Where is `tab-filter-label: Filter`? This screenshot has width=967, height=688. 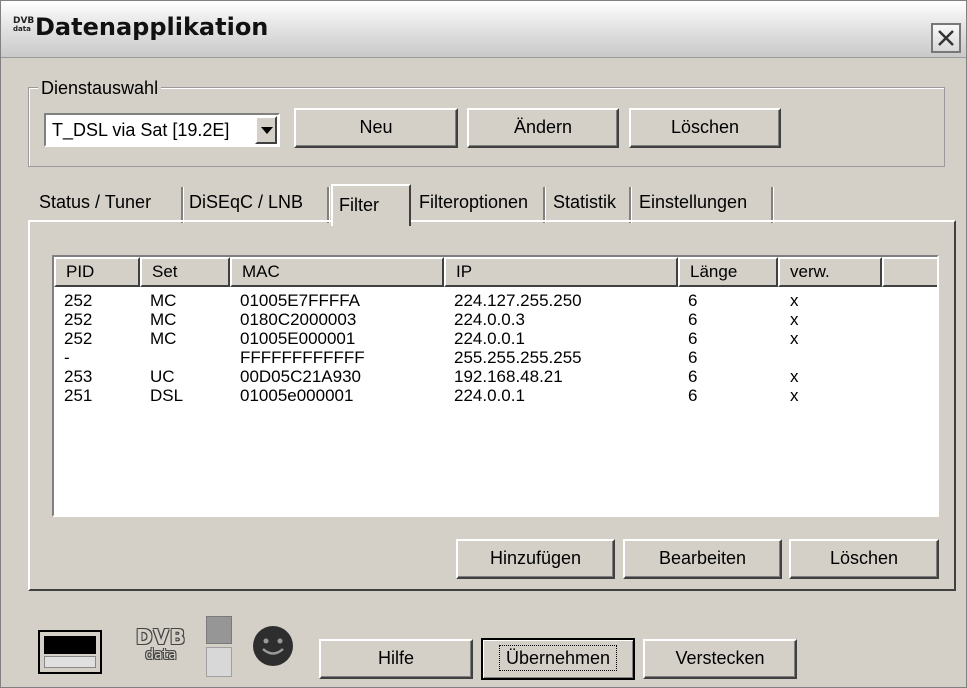
tab-filter-label: Filter is located at coordinates (359, 205).